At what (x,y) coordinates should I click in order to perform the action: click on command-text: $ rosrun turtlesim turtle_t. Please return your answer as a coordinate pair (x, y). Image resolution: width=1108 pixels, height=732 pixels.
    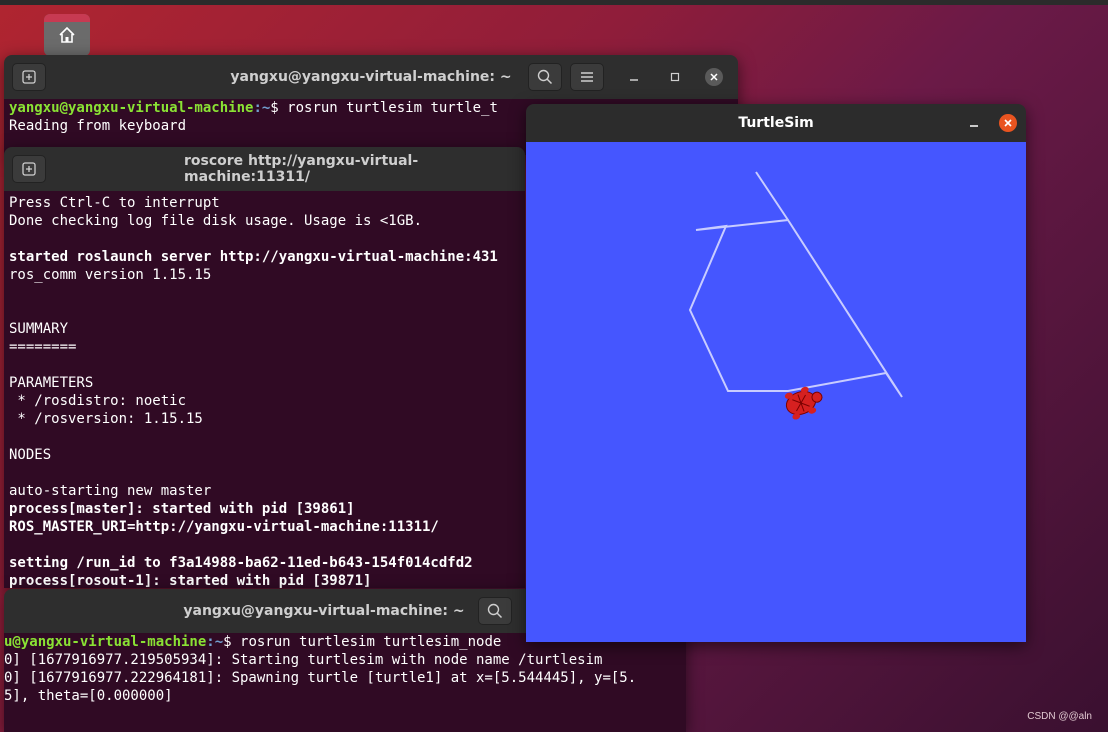
    Looking at the image, I should click on (384, 108).